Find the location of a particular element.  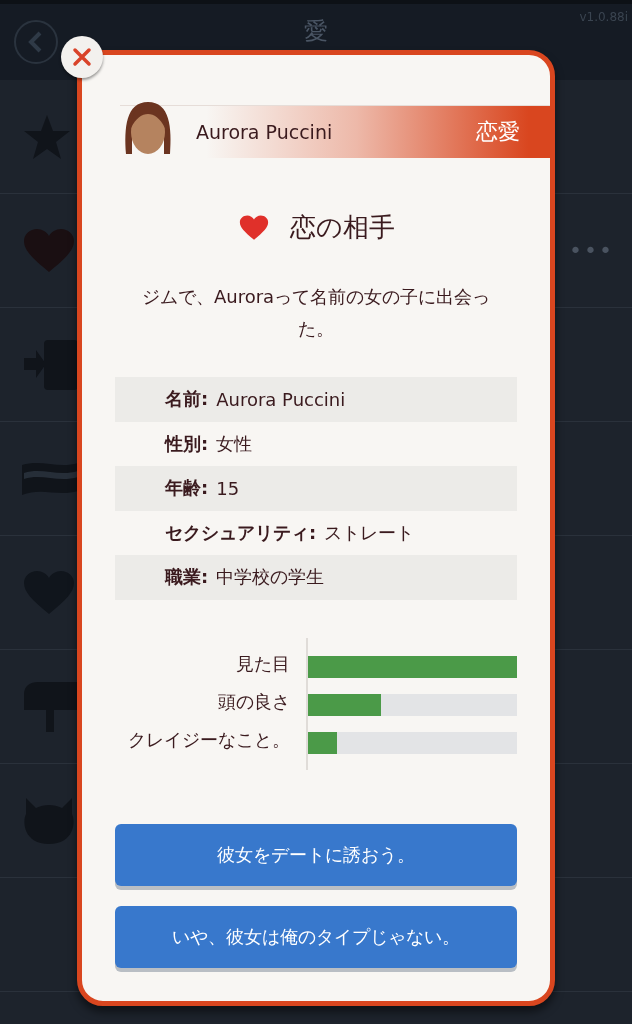

category-label: 恋愛 is located at coordinates (498, 132).